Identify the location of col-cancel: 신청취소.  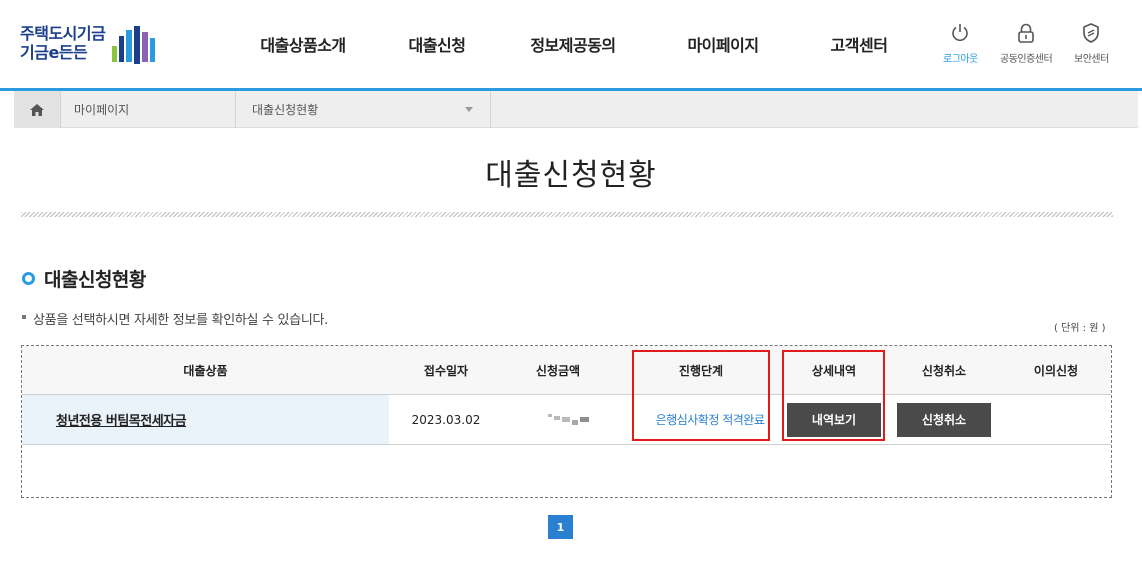
(944, 371).